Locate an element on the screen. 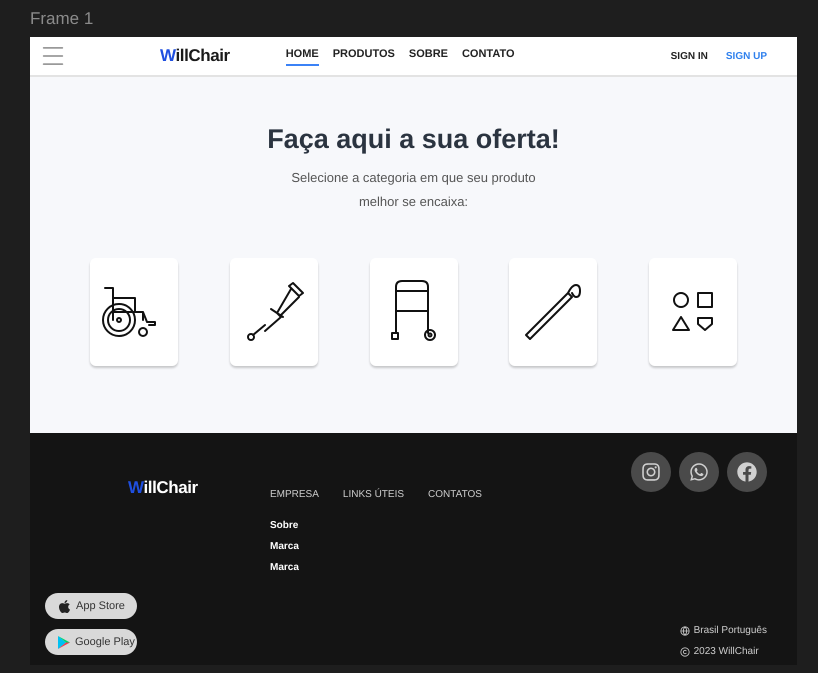 Image resolution: width=818 pixels, height=673 pixels. instagram-icon is located at coordinates (651, 472).